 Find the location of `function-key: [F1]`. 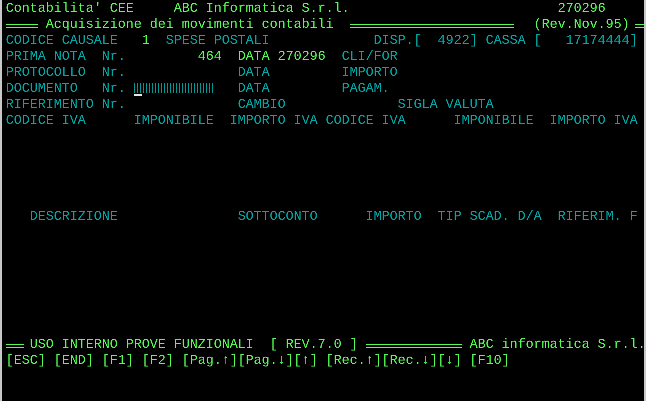

function-key: [F1] is located at coordinates (118, 362).